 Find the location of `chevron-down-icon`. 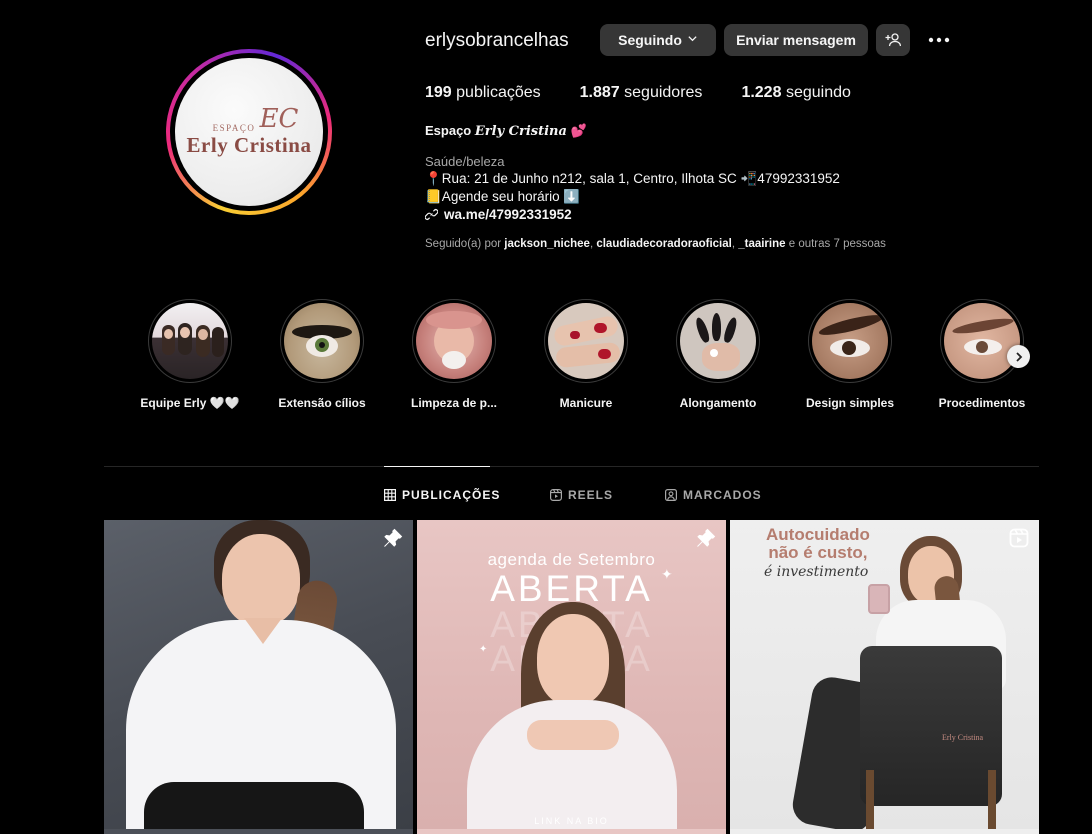

chevron-down-icon is located at coordinates (692, 40).